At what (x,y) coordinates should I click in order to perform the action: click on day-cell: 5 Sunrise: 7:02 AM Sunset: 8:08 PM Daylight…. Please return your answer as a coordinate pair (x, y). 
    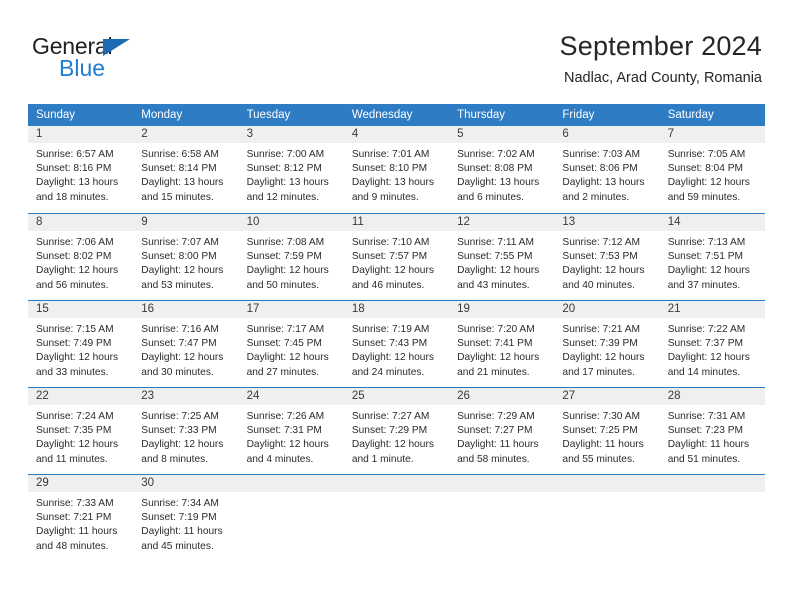
    Looking at the image, I should click on (502, 165).